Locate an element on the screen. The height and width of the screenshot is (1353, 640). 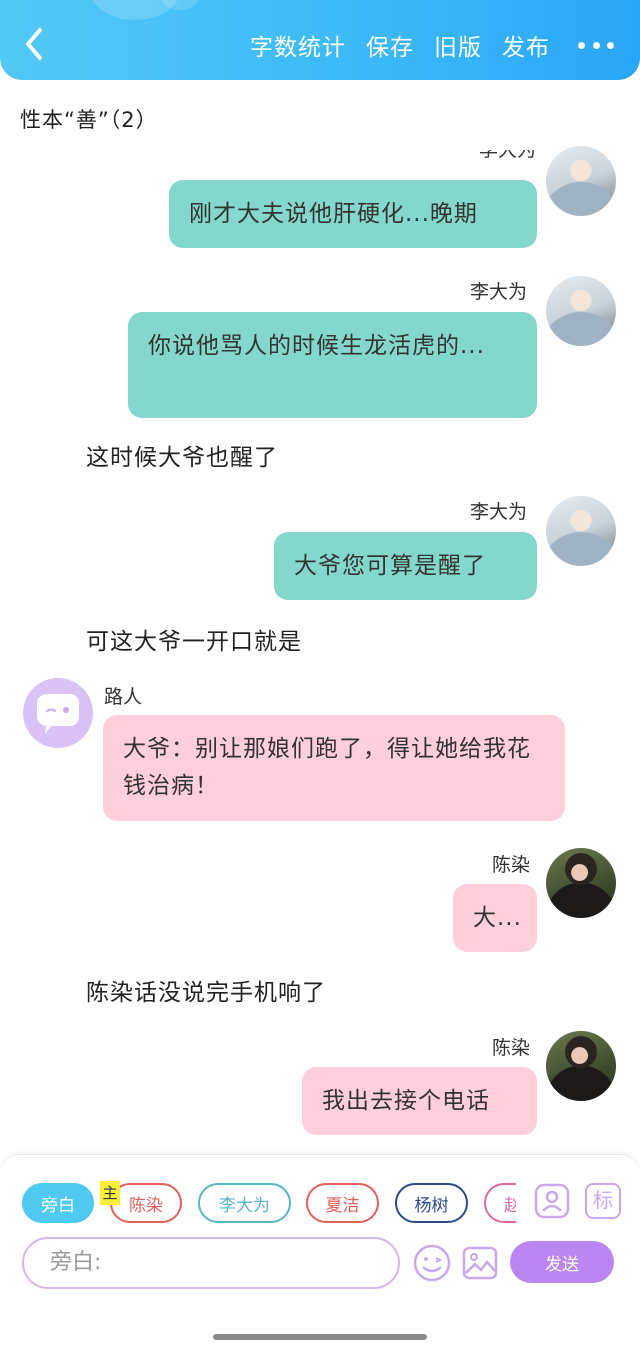
chat-bubble-icon is located at coordinates (58, 714).